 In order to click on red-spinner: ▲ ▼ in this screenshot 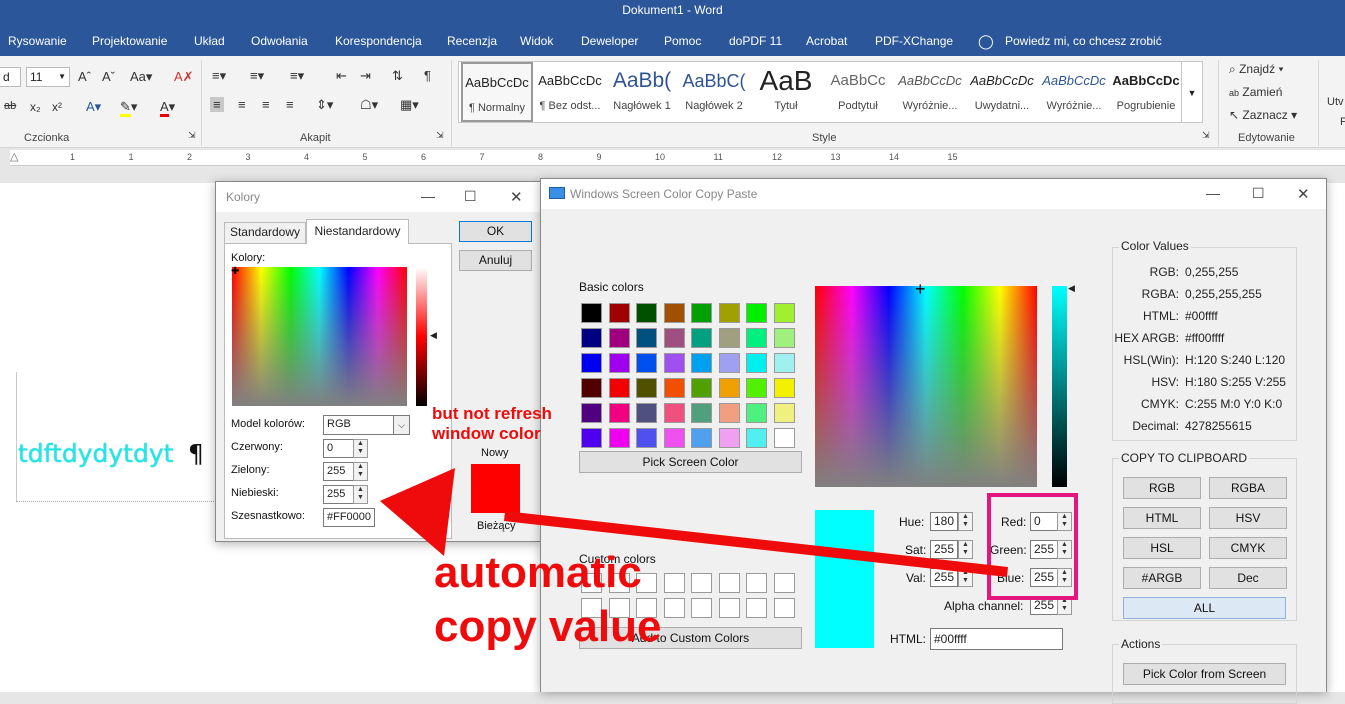, I will do `click(360, 448)`.